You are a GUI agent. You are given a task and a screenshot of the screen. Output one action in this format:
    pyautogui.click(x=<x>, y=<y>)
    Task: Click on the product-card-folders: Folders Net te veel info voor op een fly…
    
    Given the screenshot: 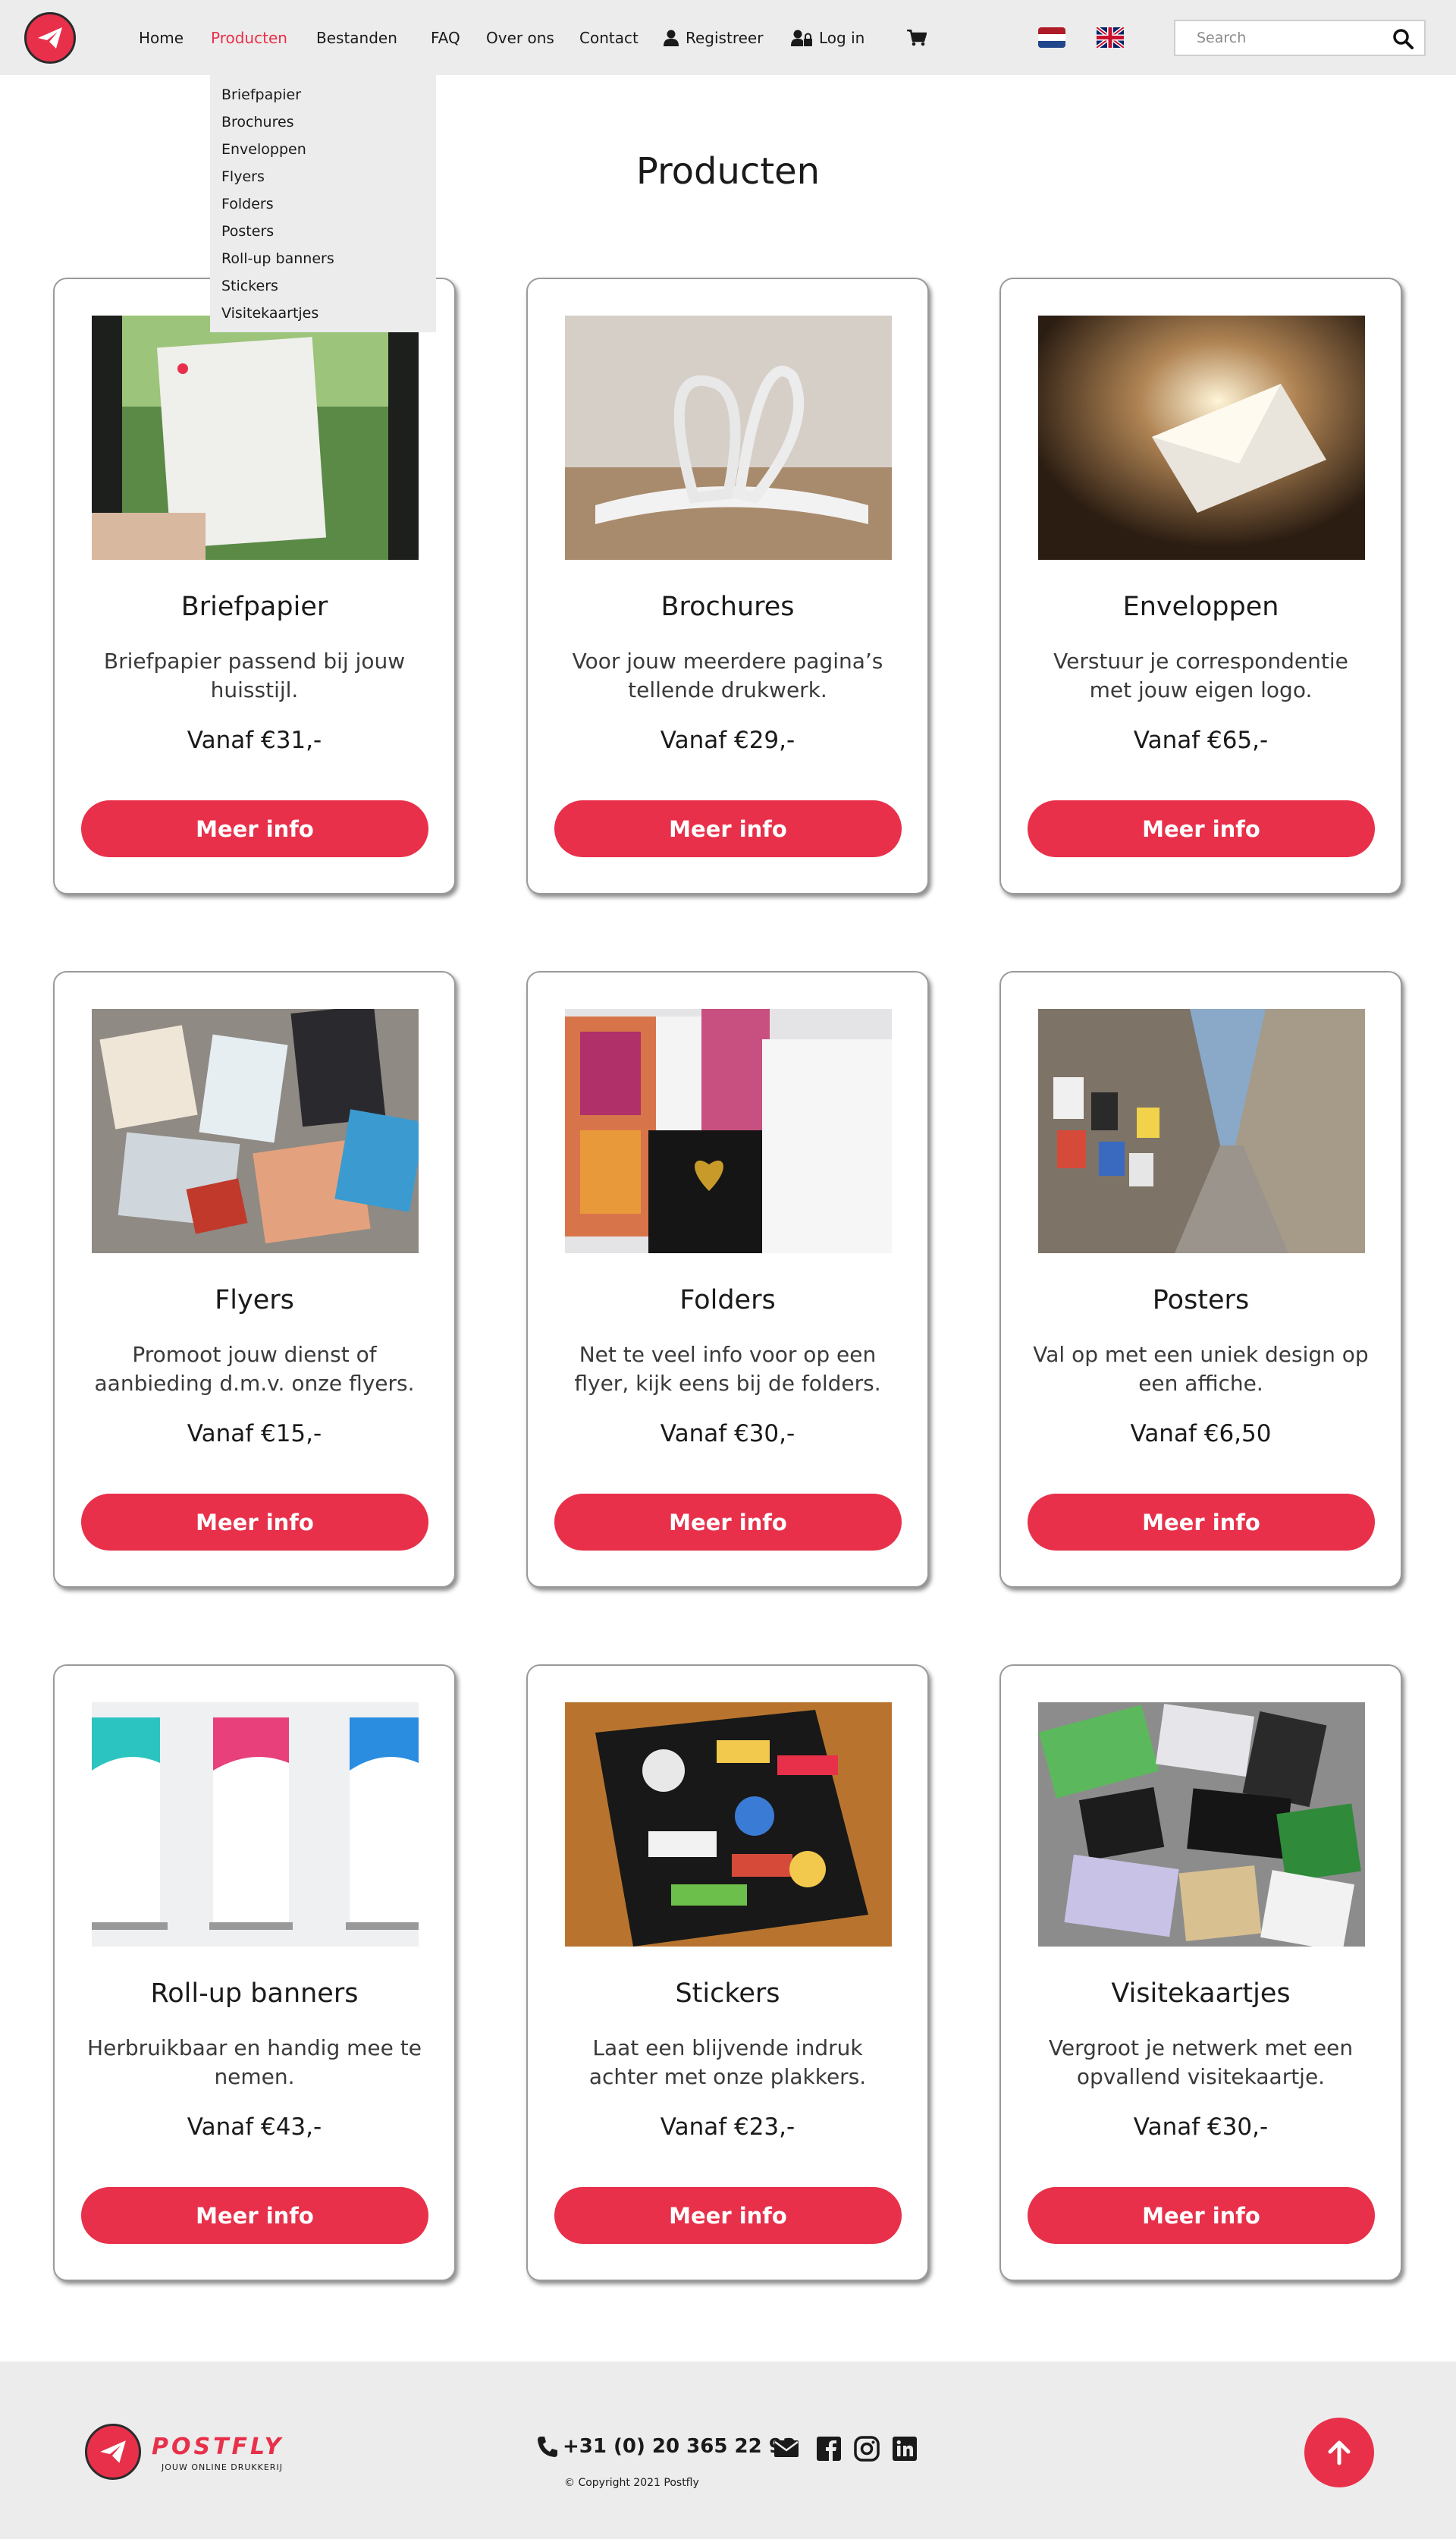 What is the action you would take?
    pyautogui.click(x=727, y=1279)
    